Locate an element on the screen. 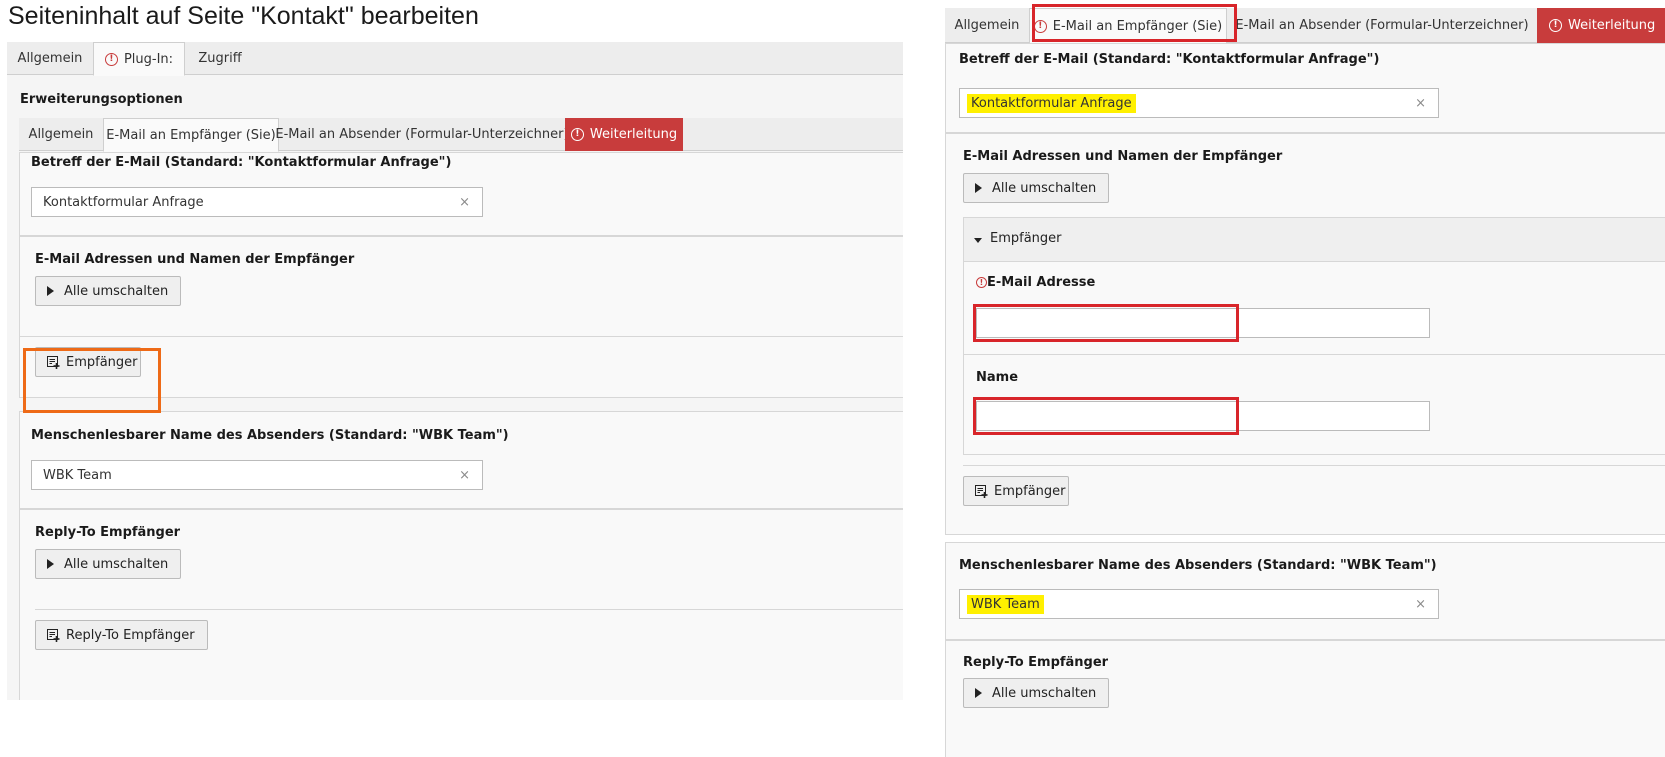  tab-plugin: ! Plug-In: is located at coordinates (139, 59).